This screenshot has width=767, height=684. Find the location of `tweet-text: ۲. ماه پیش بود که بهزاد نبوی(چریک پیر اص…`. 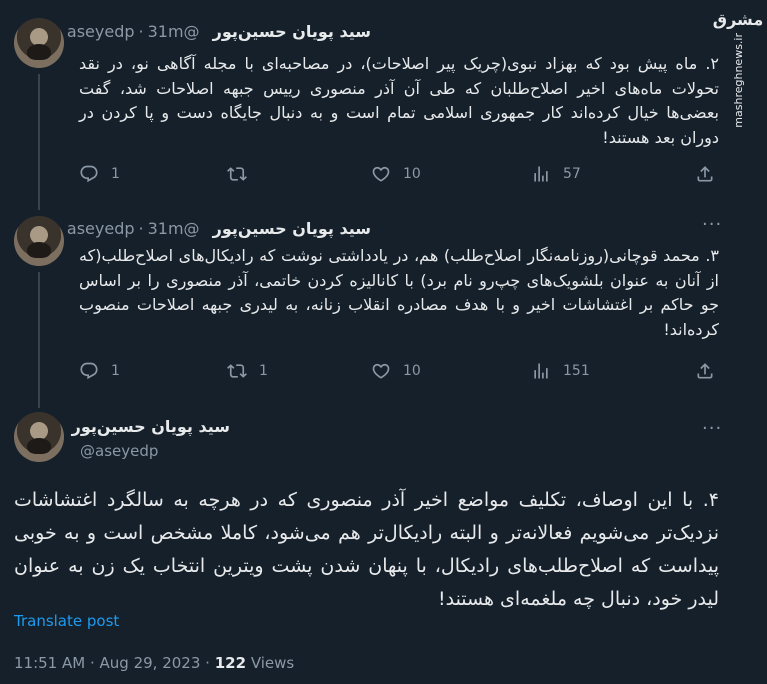

tweet-text: ۲. ماه پیش بود که بهزاد نبوی(چریک پیر اص… is located at coordinates (399, 100).